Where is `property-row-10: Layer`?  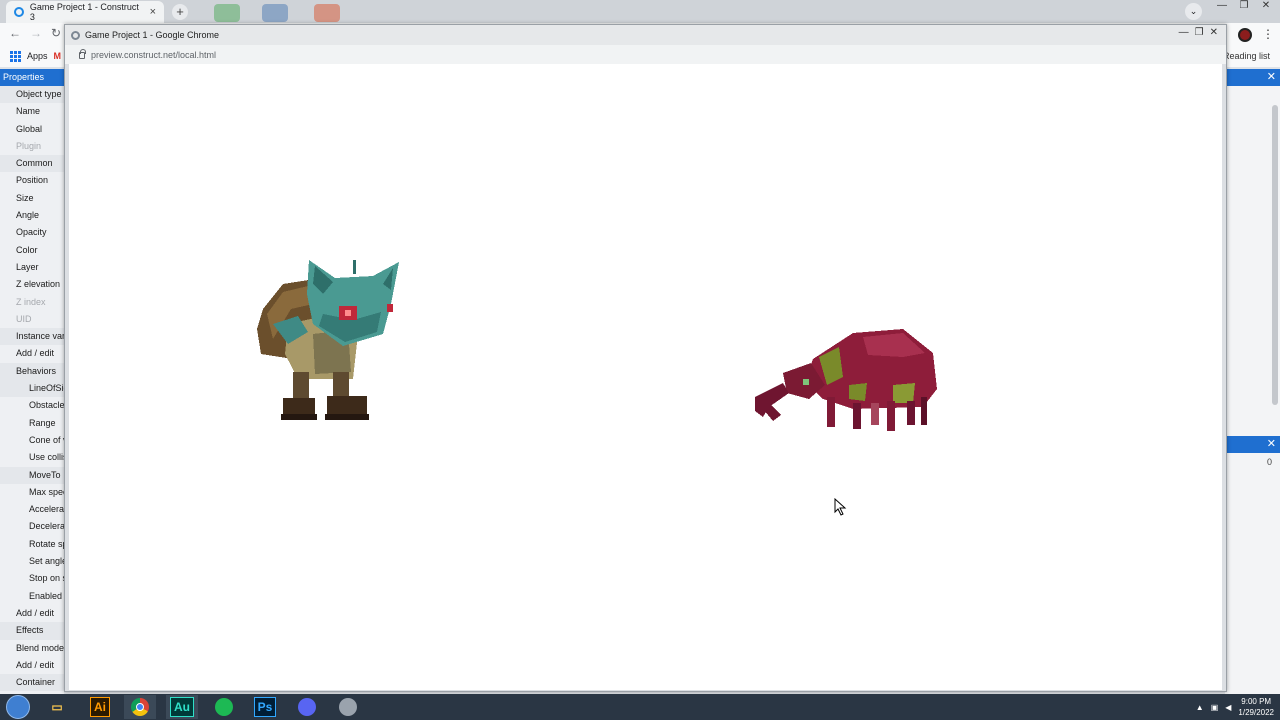
property-row-10: Layer is located at coordinates (32, 267).